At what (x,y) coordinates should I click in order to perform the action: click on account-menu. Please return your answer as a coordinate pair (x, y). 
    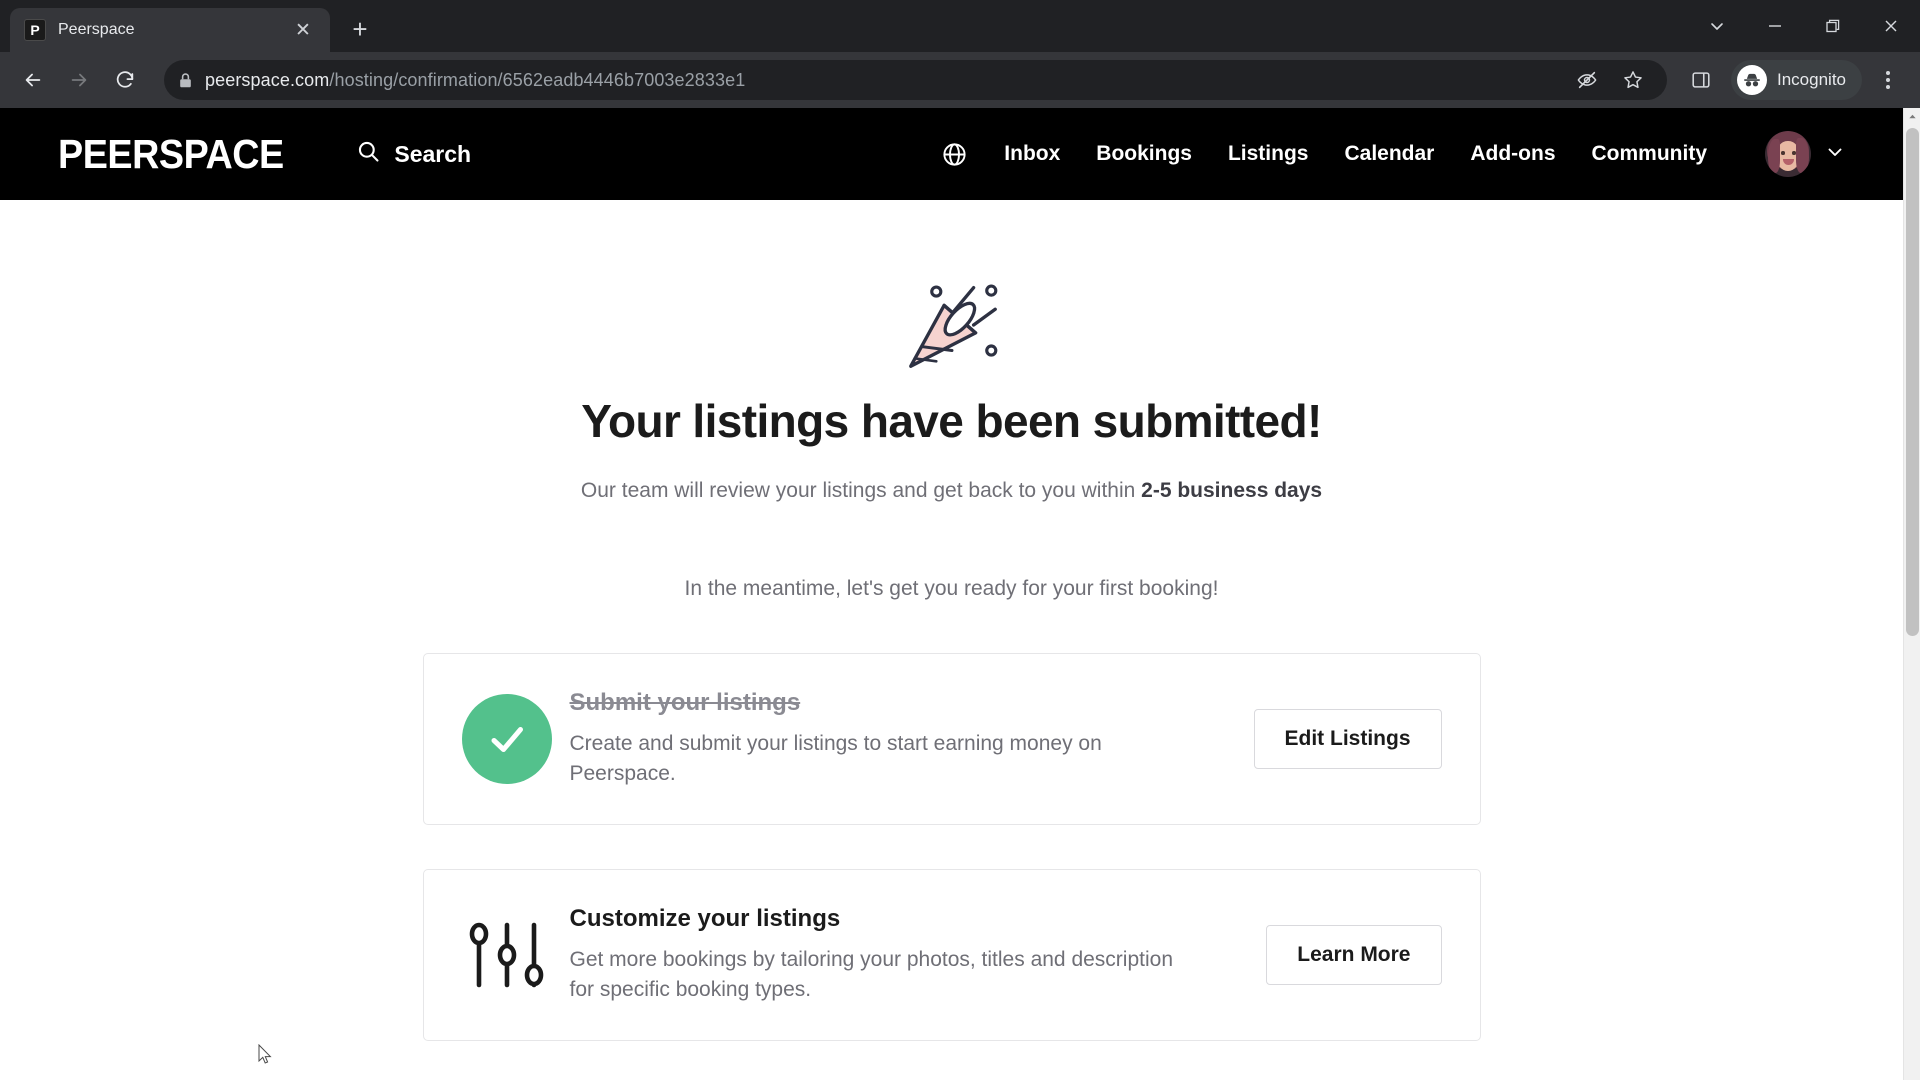
    Looking at the image, I should click on (1805, 154).